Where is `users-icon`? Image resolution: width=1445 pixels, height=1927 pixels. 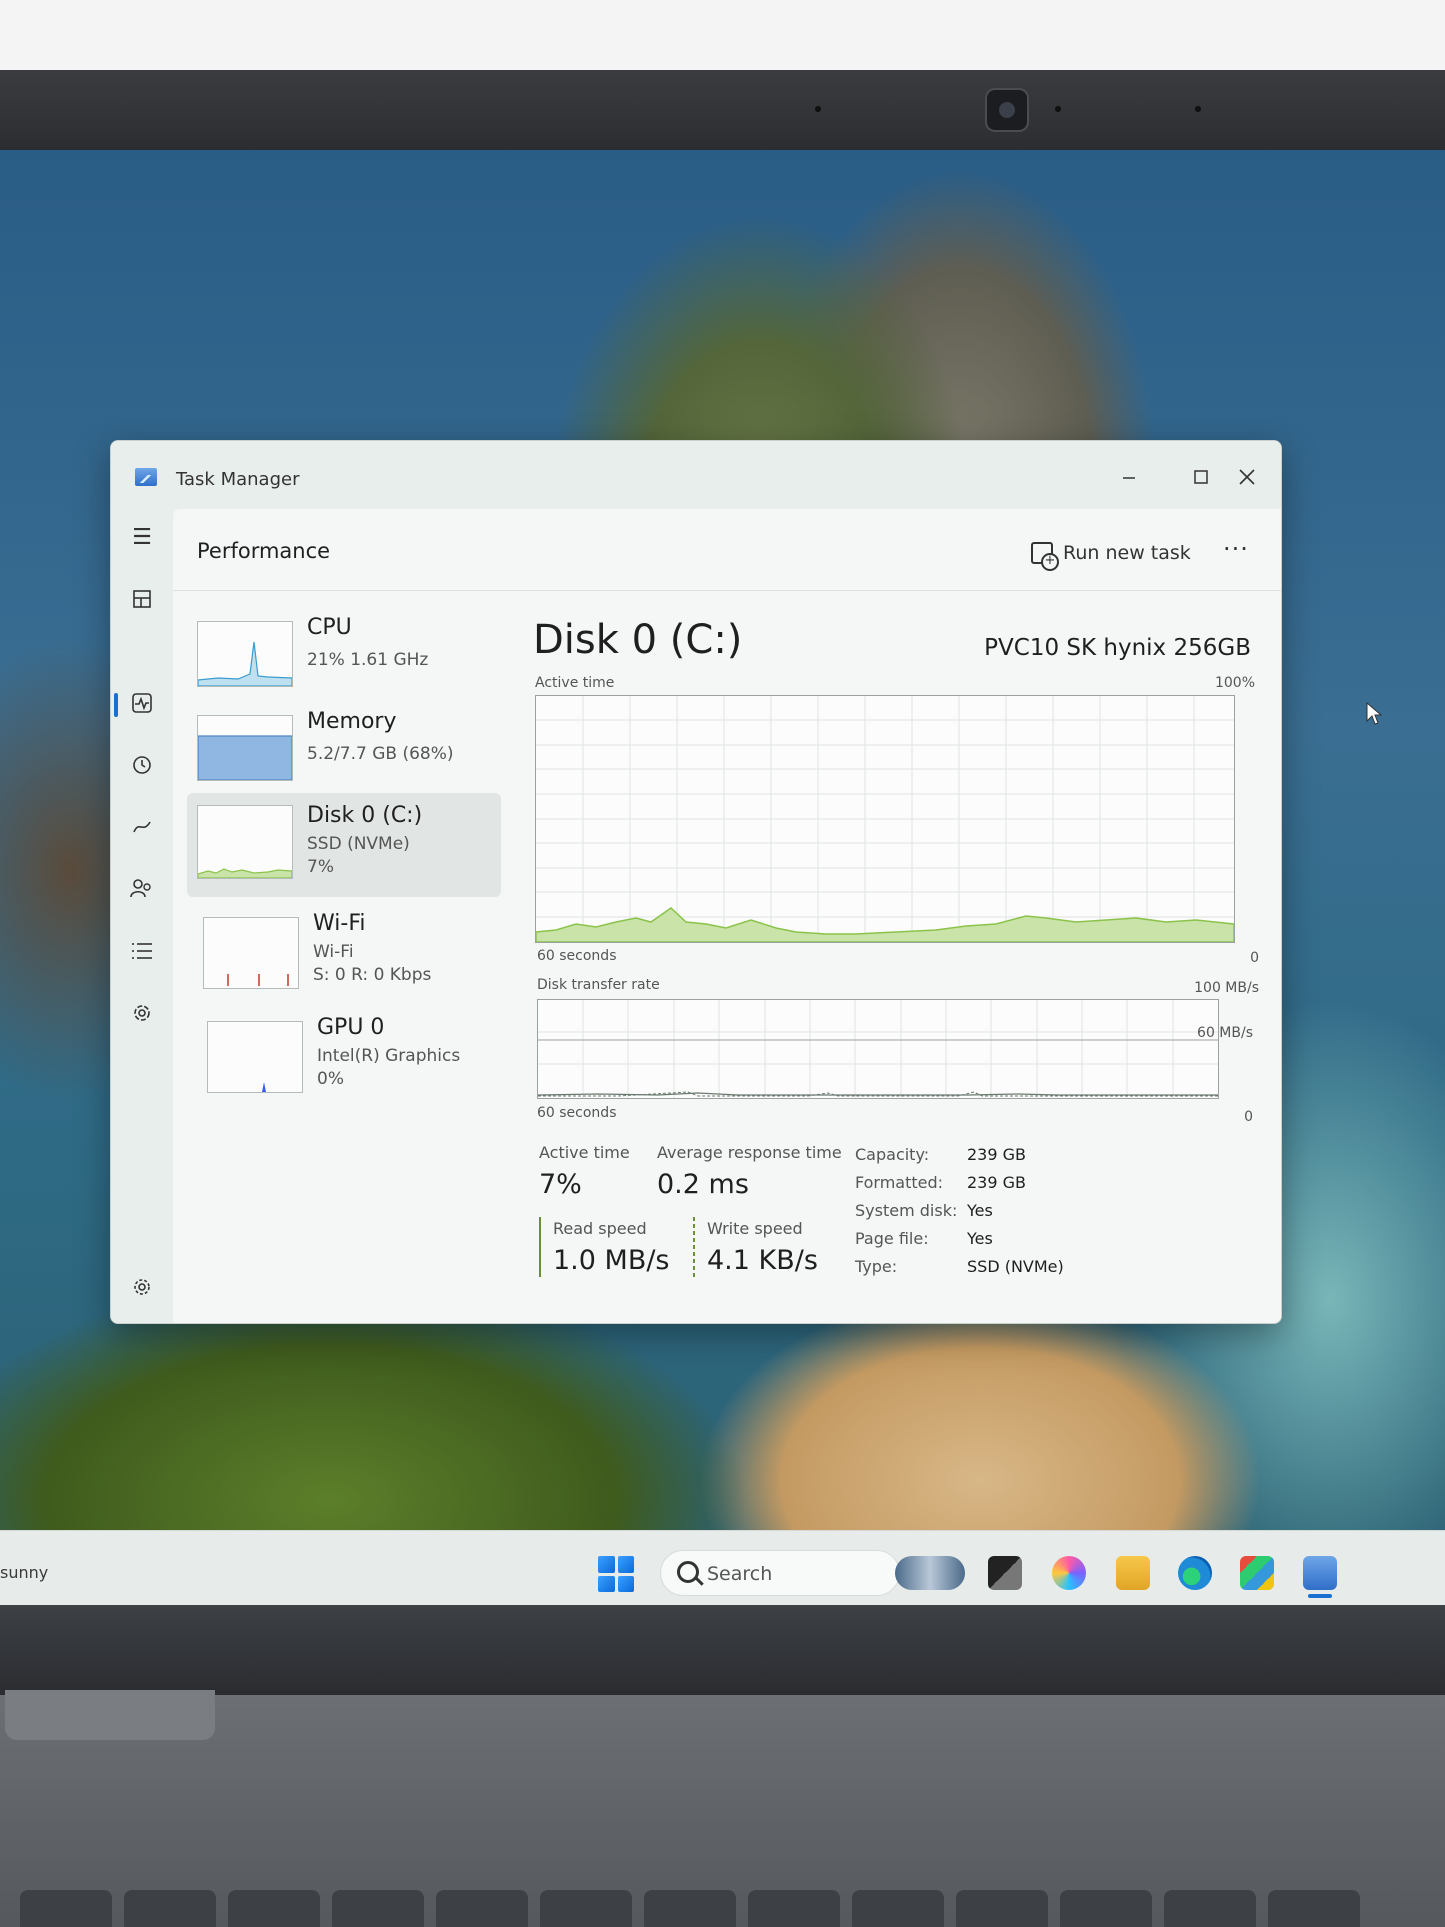
users-icon is located at coordinates (142, 889).